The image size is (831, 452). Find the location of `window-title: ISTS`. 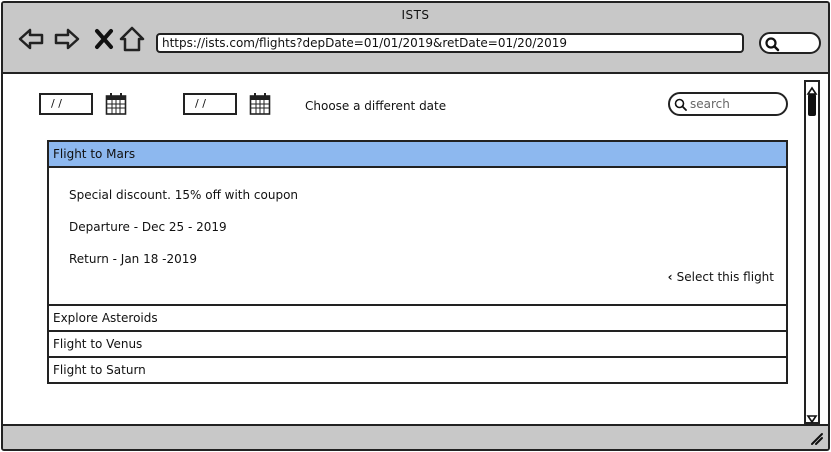

window-title: ISTS is located at coordinates (415, 15).